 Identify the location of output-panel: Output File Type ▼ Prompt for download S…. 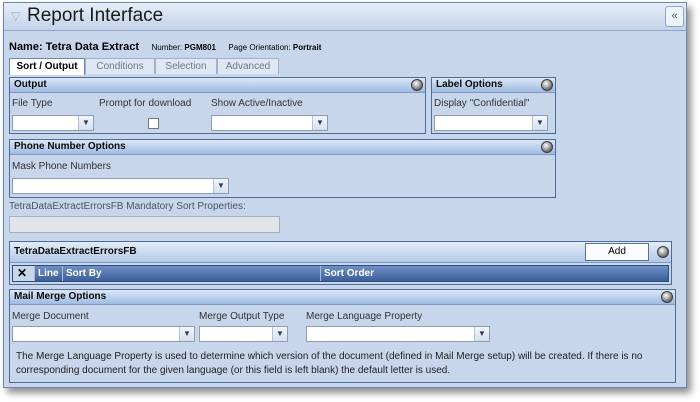
(217, 105).